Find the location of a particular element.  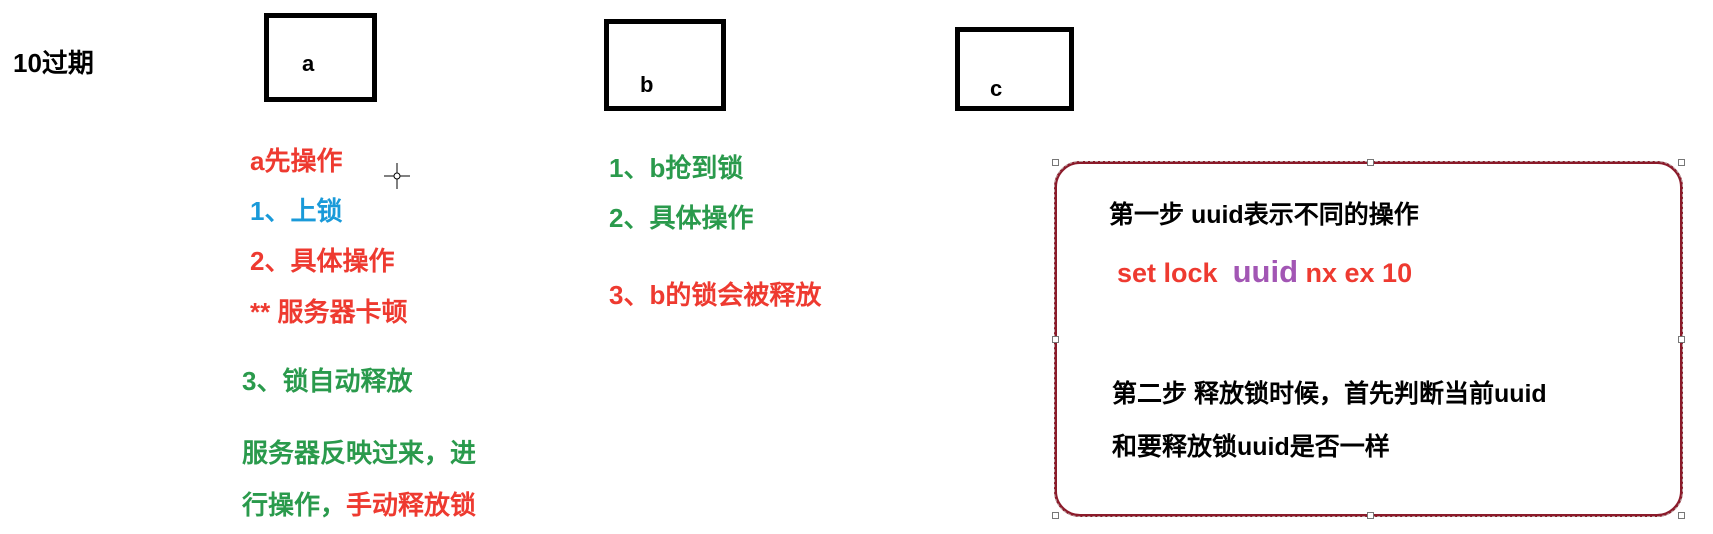

cmd-uuid: uuid is located at coordinates (1265, 271).